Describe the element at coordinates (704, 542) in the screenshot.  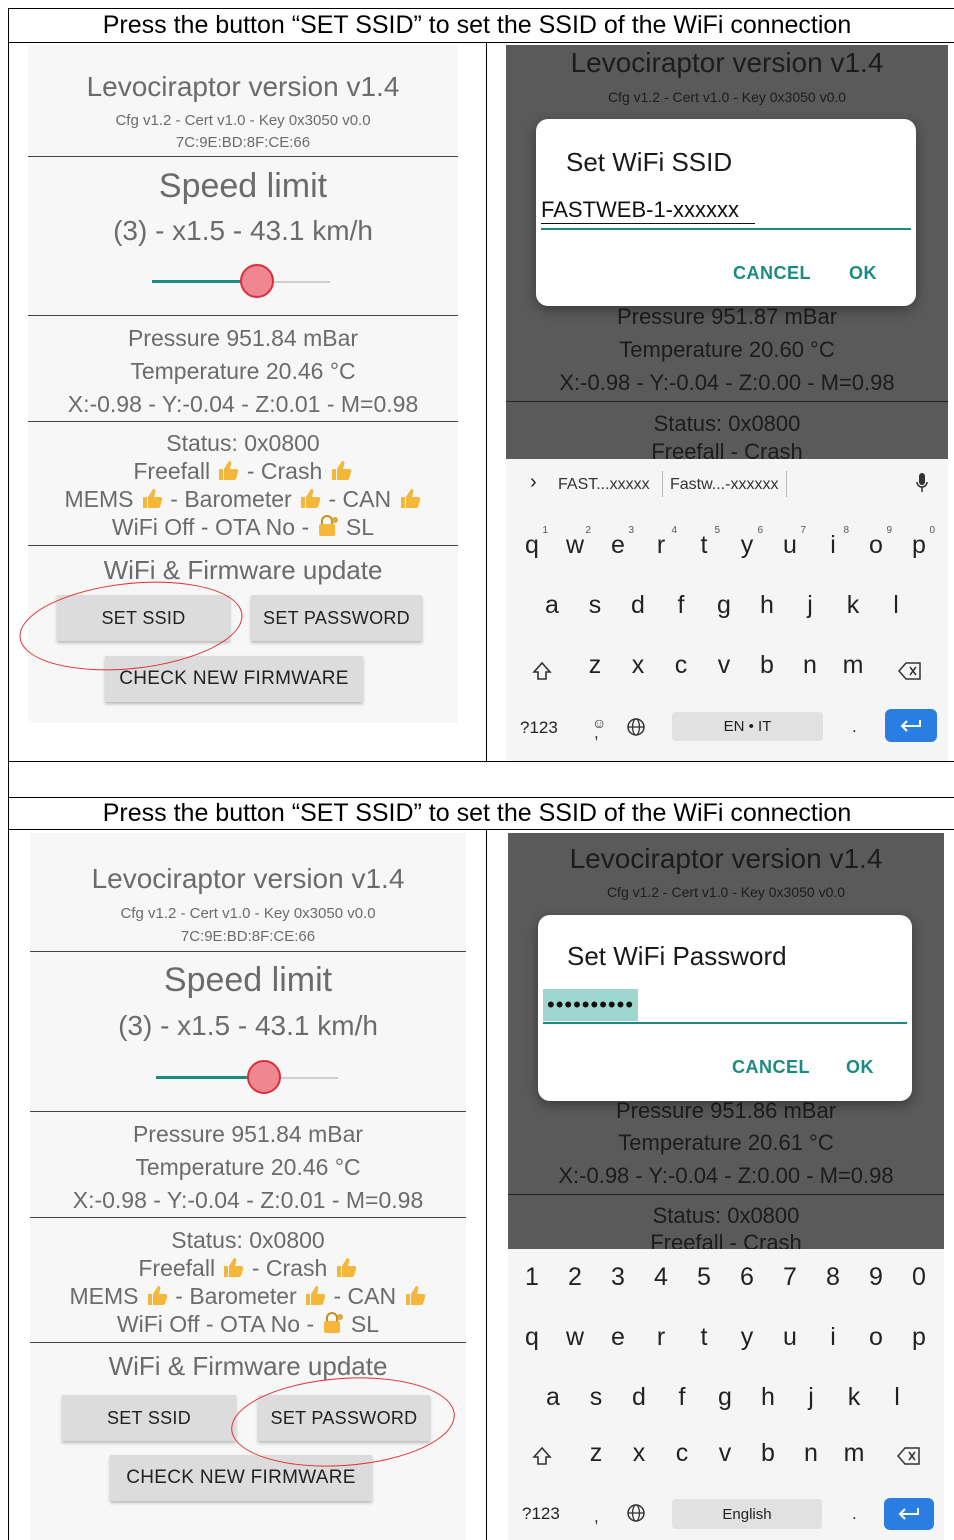
I see `key-t: t5` at that location.